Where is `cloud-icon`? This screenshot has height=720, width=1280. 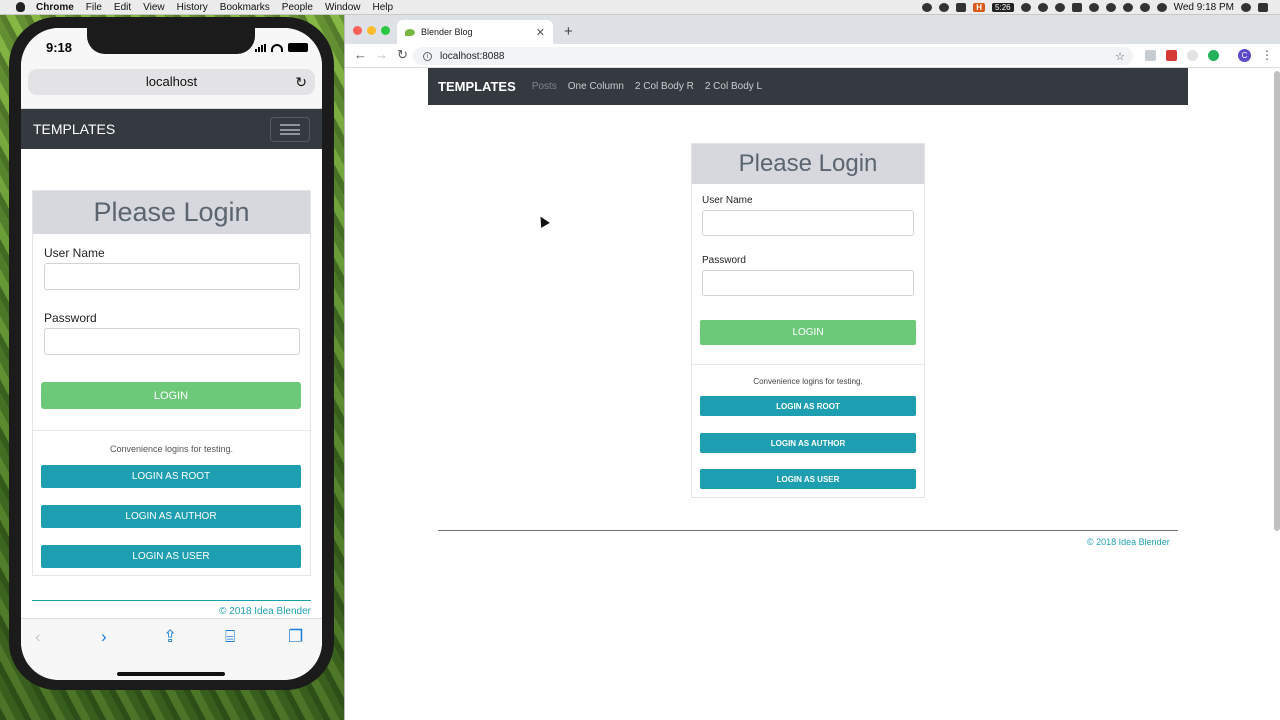 cloud-icon is located at coordinates (1025, 7).